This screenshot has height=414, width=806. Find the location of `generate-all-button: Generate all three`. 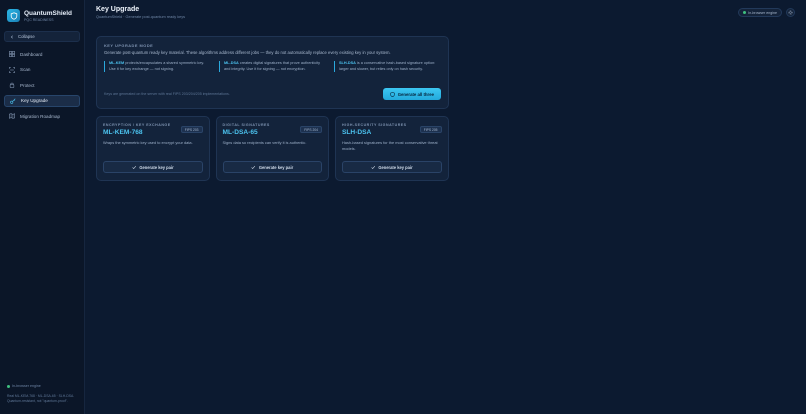

generate-all-button: Generate all three is located at coordinates (411, 94).